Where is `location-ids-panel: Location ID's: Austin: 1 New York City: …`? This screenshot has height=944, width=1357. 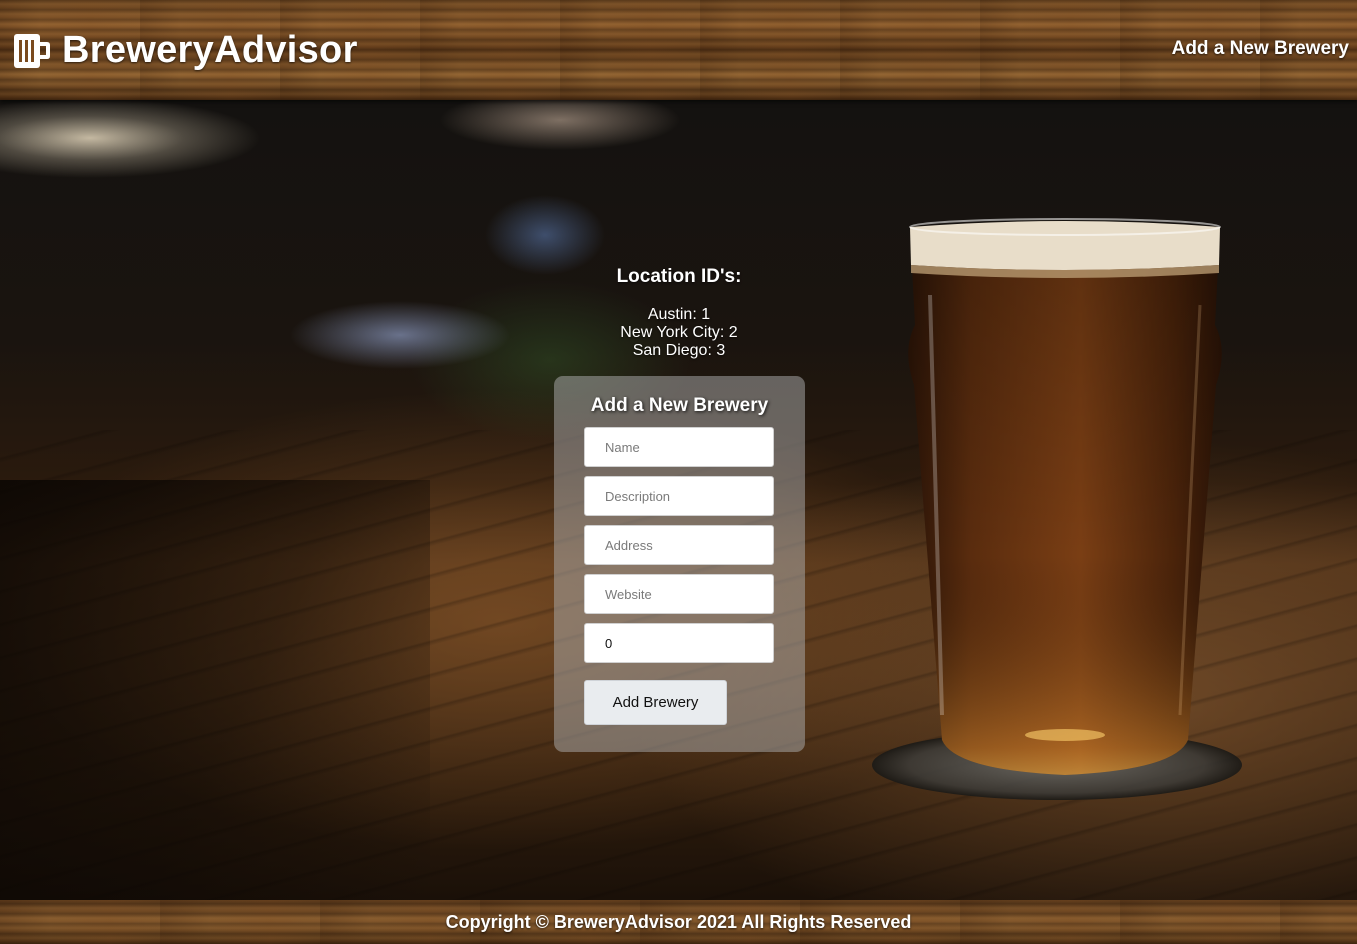
location-ids-panel: Location ID's: Austin: 1 New York City: … is located at coordinates (679, 313).